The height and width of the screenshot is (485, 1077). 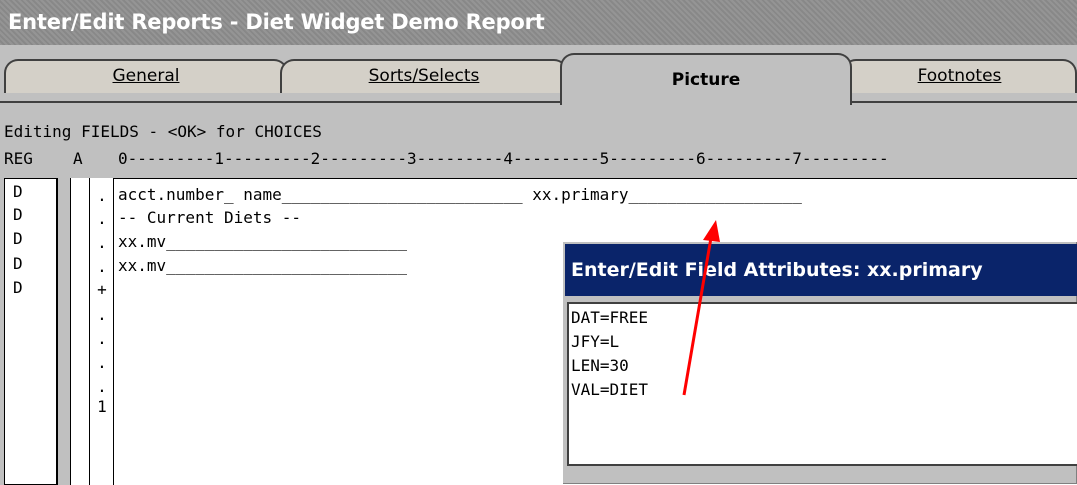 What do you see at coordinates (102, 406) in the screenshot?
I see `line-marker: 1` at bounding box center [102, 406].